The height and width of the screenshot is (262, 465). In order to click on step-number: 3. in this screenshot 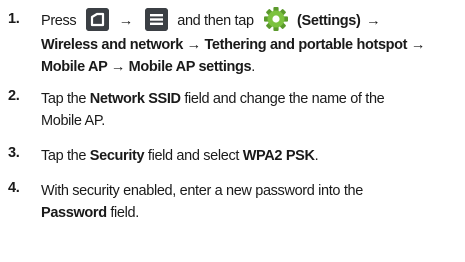, I will do `click(14, 153)`.